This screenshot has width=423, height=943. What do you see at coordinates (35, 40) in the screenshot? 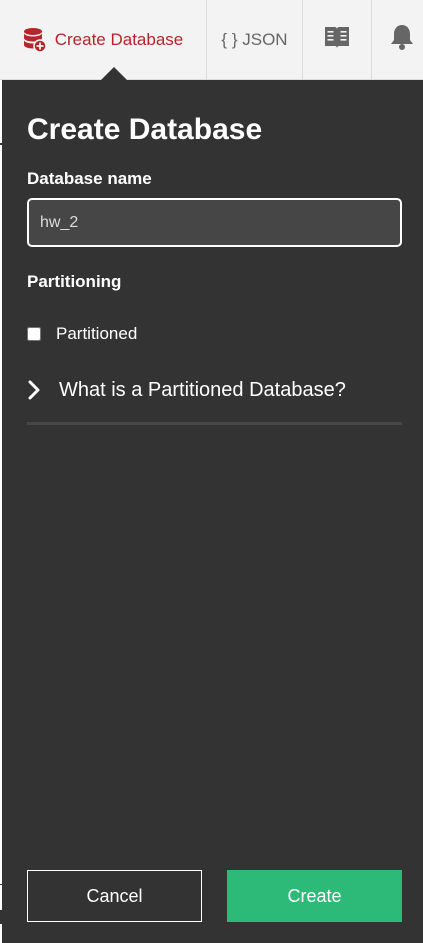
I see `database-add-icon` at bounding box center [35, 40].